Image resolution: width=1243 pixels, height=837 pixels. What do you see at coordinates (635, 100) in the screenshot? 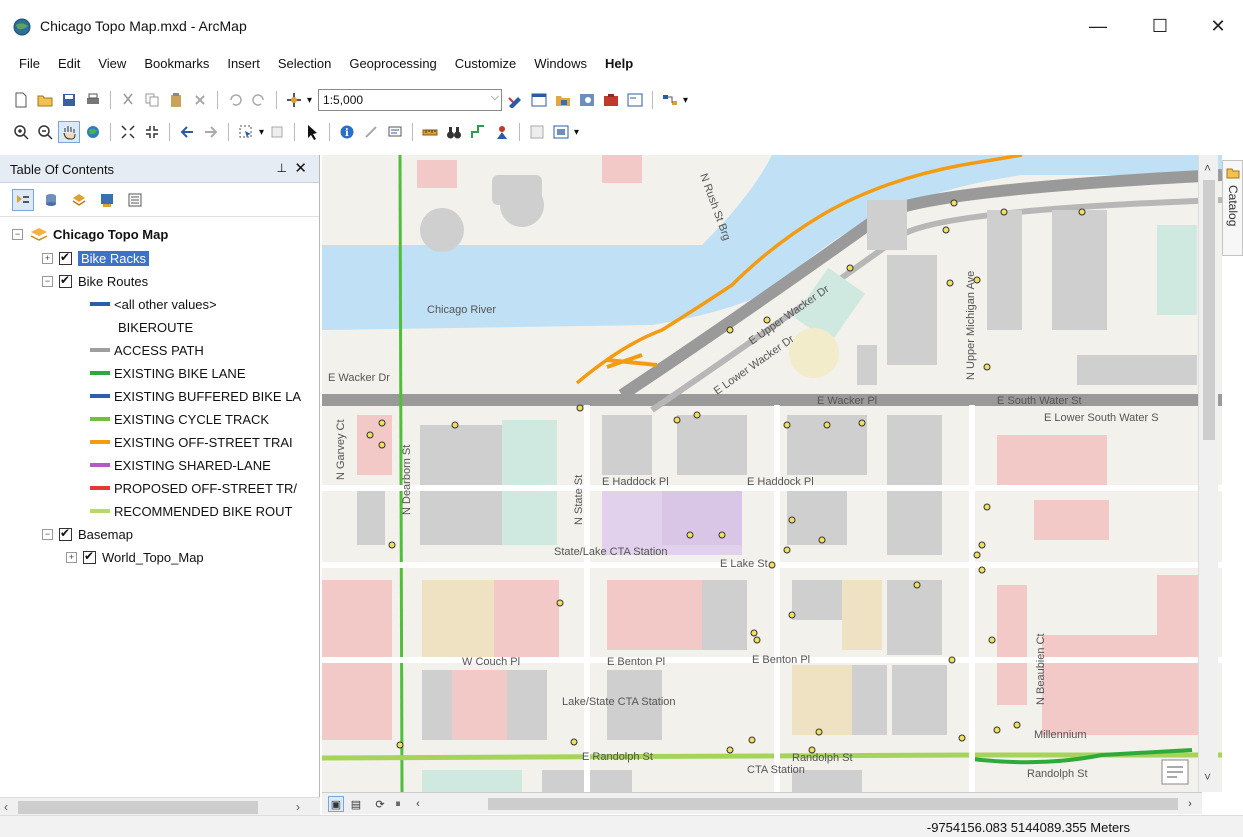
I see `python-window-icon` at bounding box center [635, 100].